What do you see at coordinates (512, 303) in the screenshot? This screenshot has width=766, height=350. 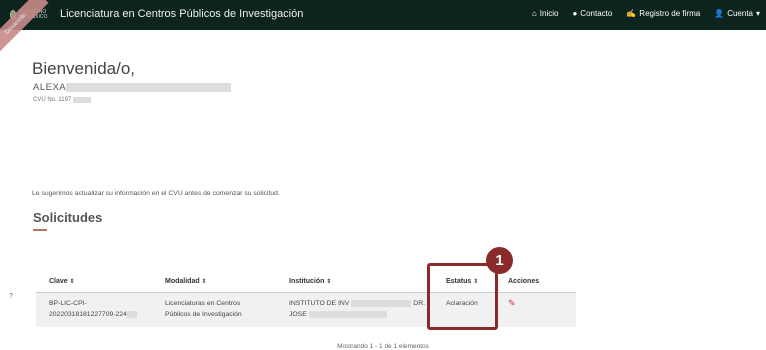 I see `edit-pencil-icon: ✎` at bounding box center [512, 303].